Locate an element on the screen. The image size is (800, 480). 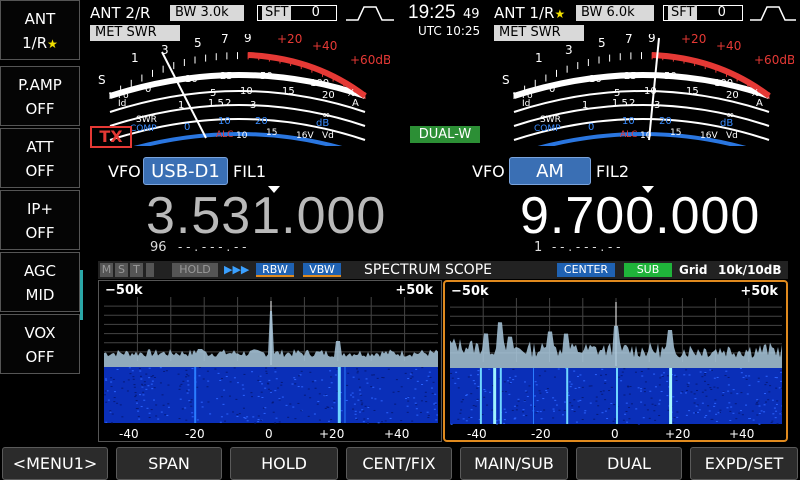
scope-center-badge: CENTER is located at coordinates (586, 270).